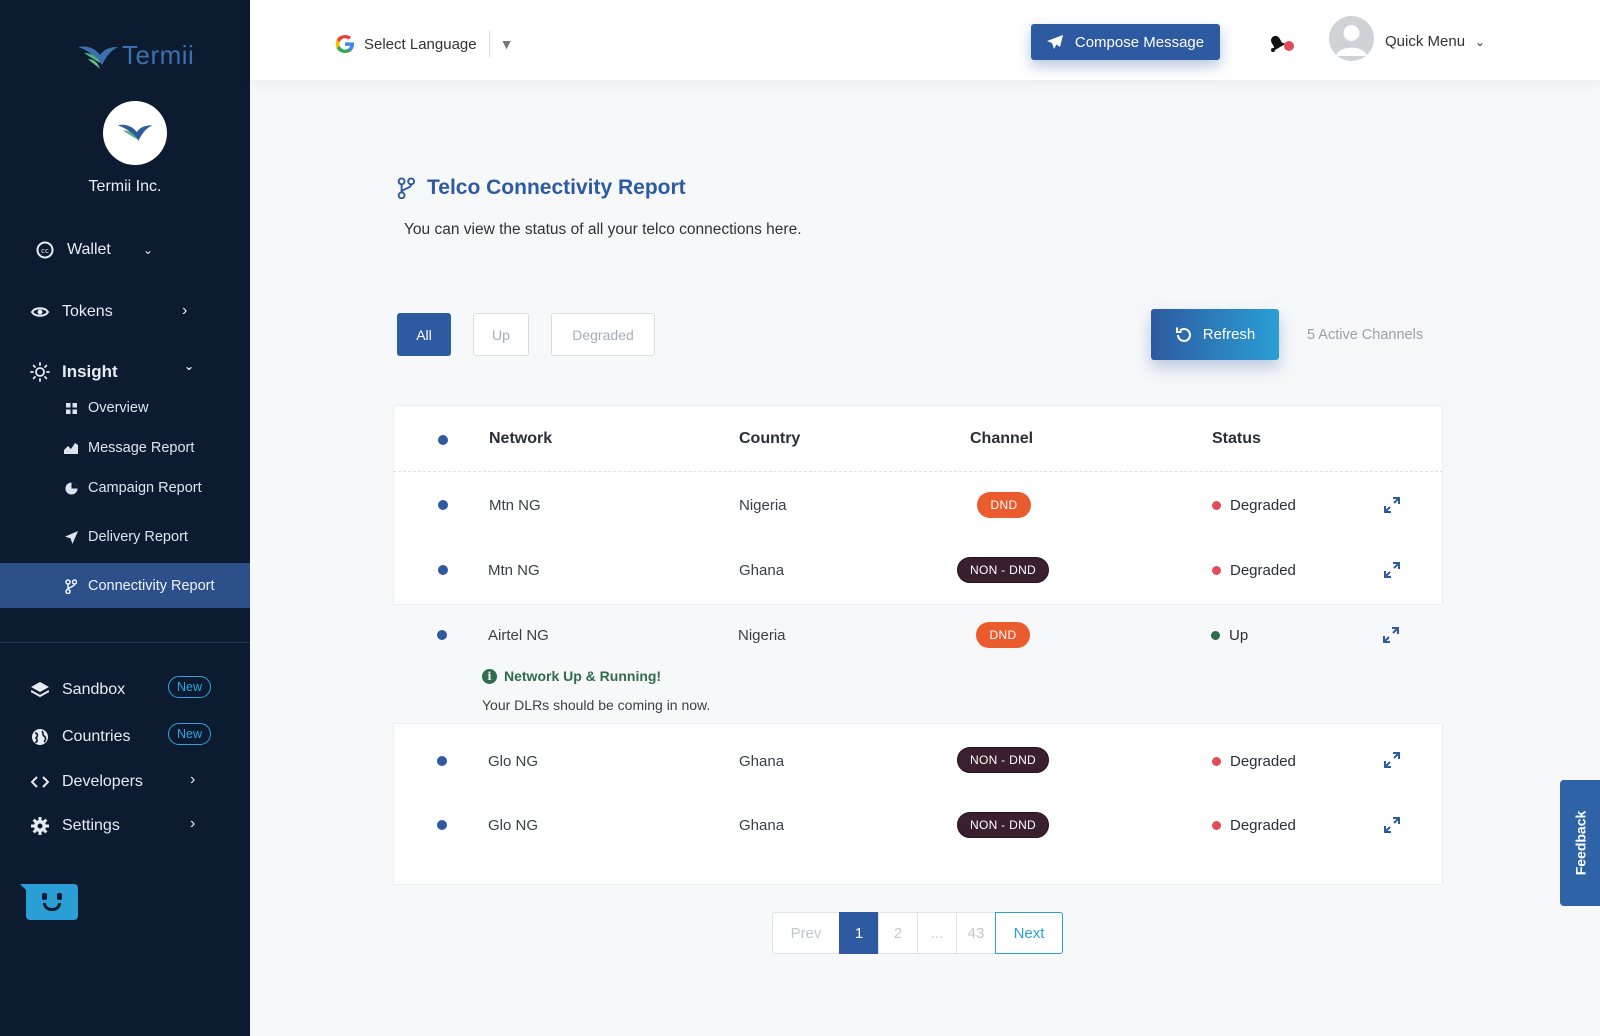 This screenshot has width=1600, height=1036. Describe the element at coordinates (49, 902) in the screenshot. I see `chat-bot-icon` at that location.